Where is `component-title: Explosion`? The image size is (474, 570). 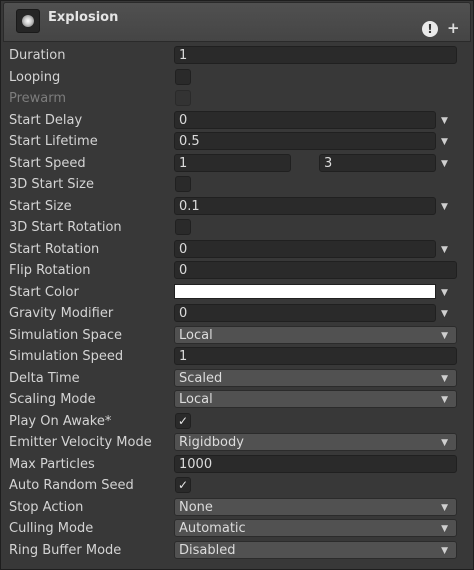 component-title: Explosion is located at coordinates (83, 17).